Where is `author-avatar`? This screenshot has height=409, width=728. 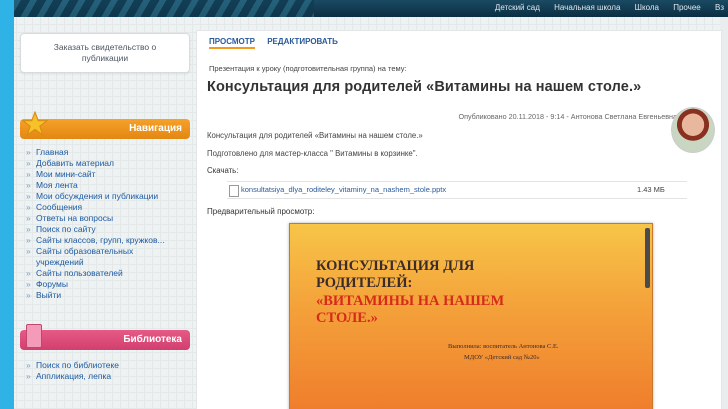 author-avatar is located at coordinates (693, 130).